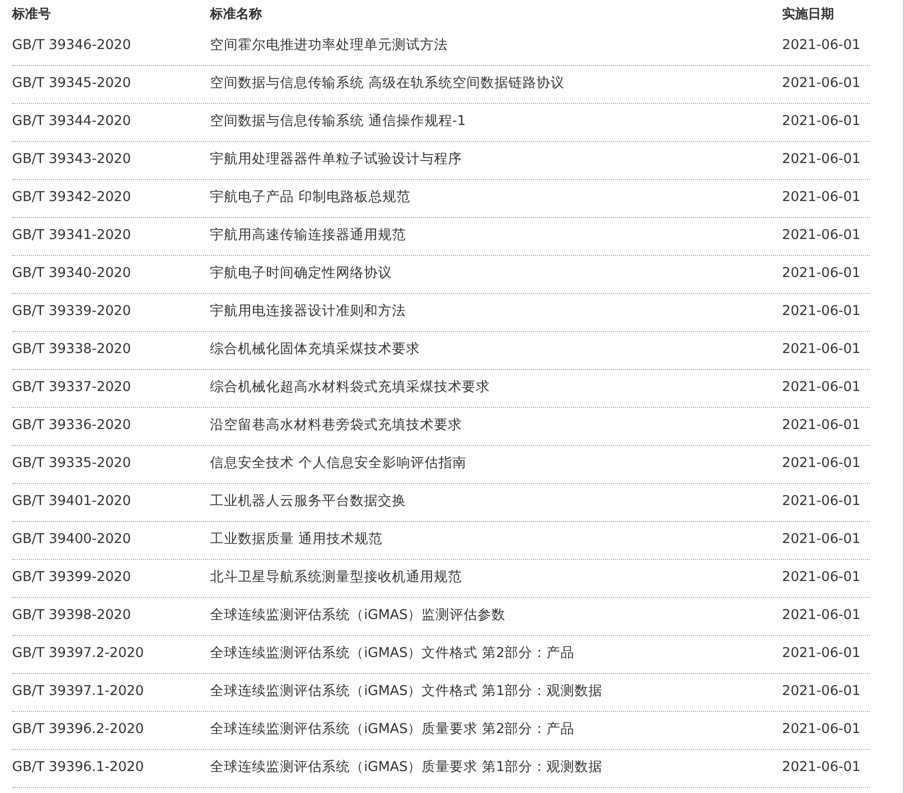 The height and width of the screenshot is (793, 904). What do you see at coordinates (339, 463) in the screenshot?
I see `table-cell-text: 信息安全技术 个人信息安全影响评估指南` at bounding box center [339, 463].